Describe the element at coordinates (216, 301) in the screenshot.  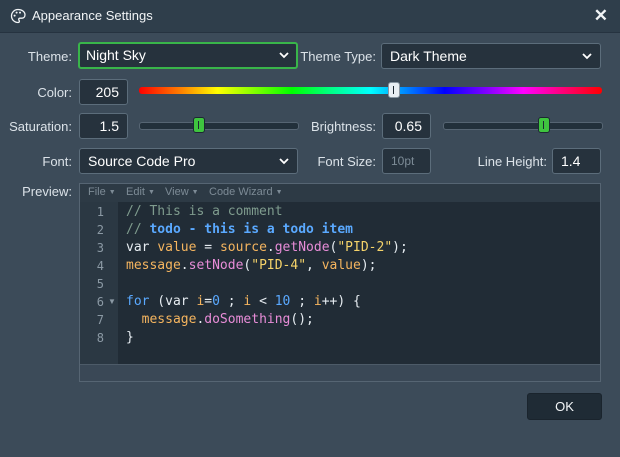
I see `code-token: 0` at that location.